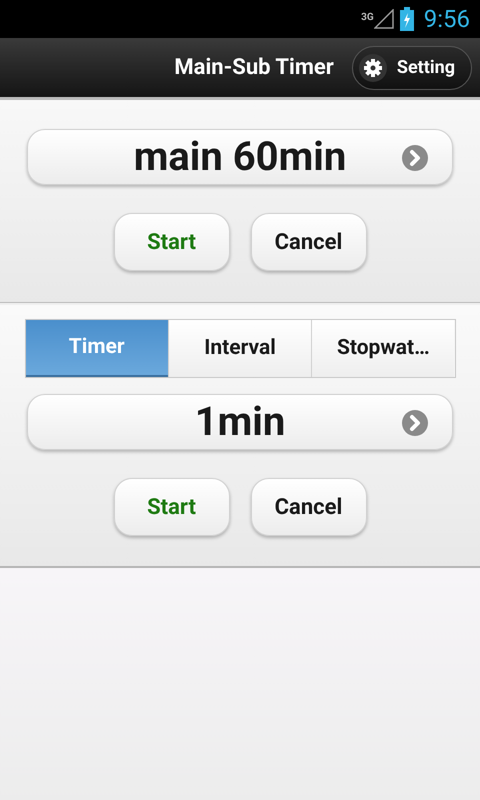  Describe the element at coordinates (372, 68) in the screenshot. I see `settings-icon` at that location.